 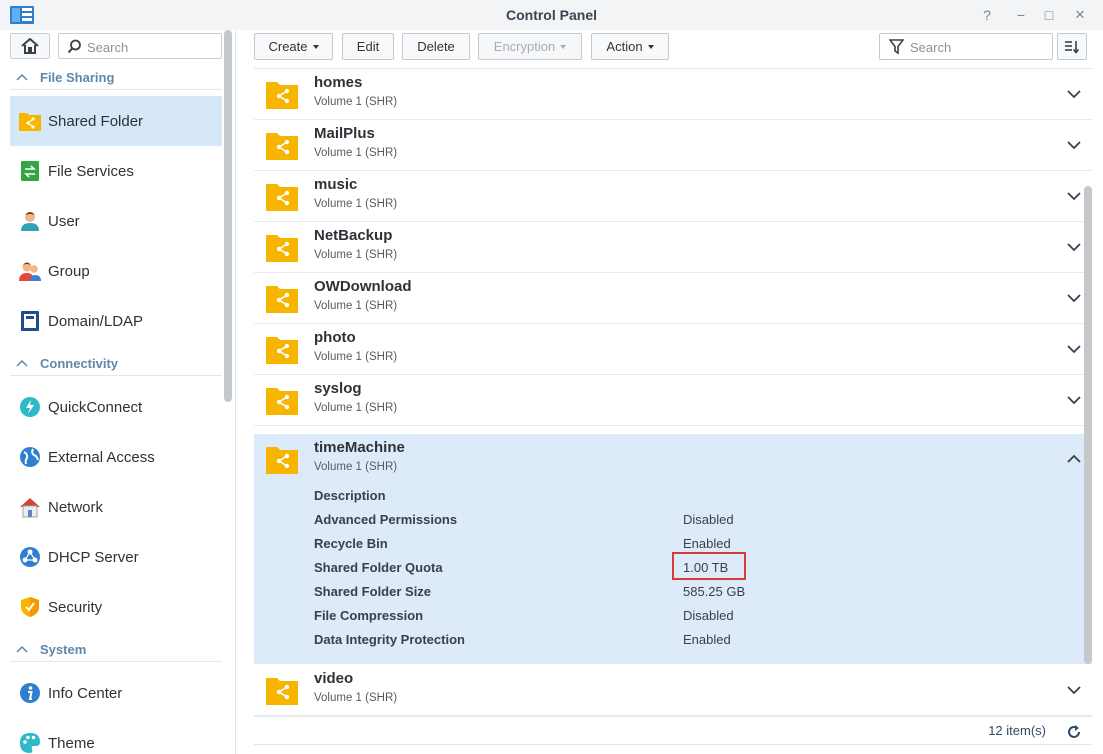 What do you see at coordinates (1017, 730) in the screenshot?
I see `item-count: 12 item(s)` at bounding box center [1017, 730].